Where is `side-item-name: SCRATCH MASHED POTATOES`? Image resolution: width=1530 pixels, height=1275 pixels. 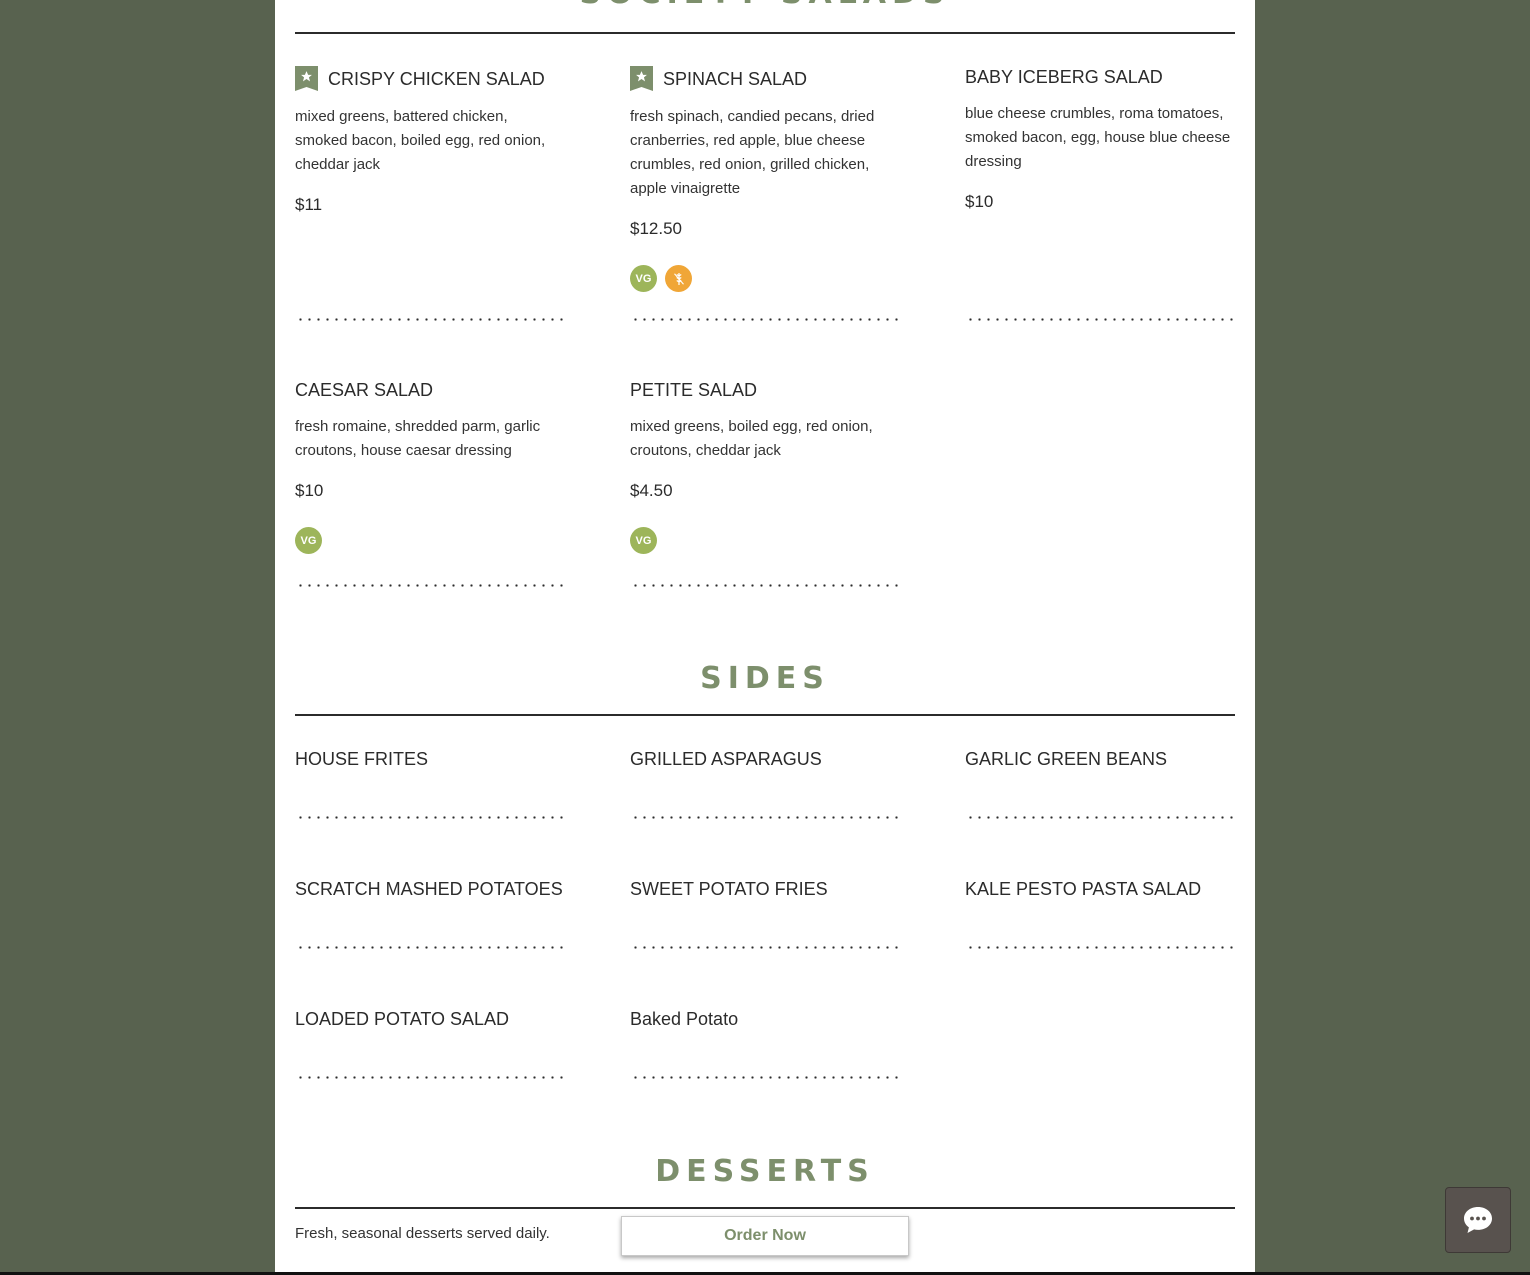
side-item-name: SCRATCH MASHED POTATOES is located at coordinates (429, 889).